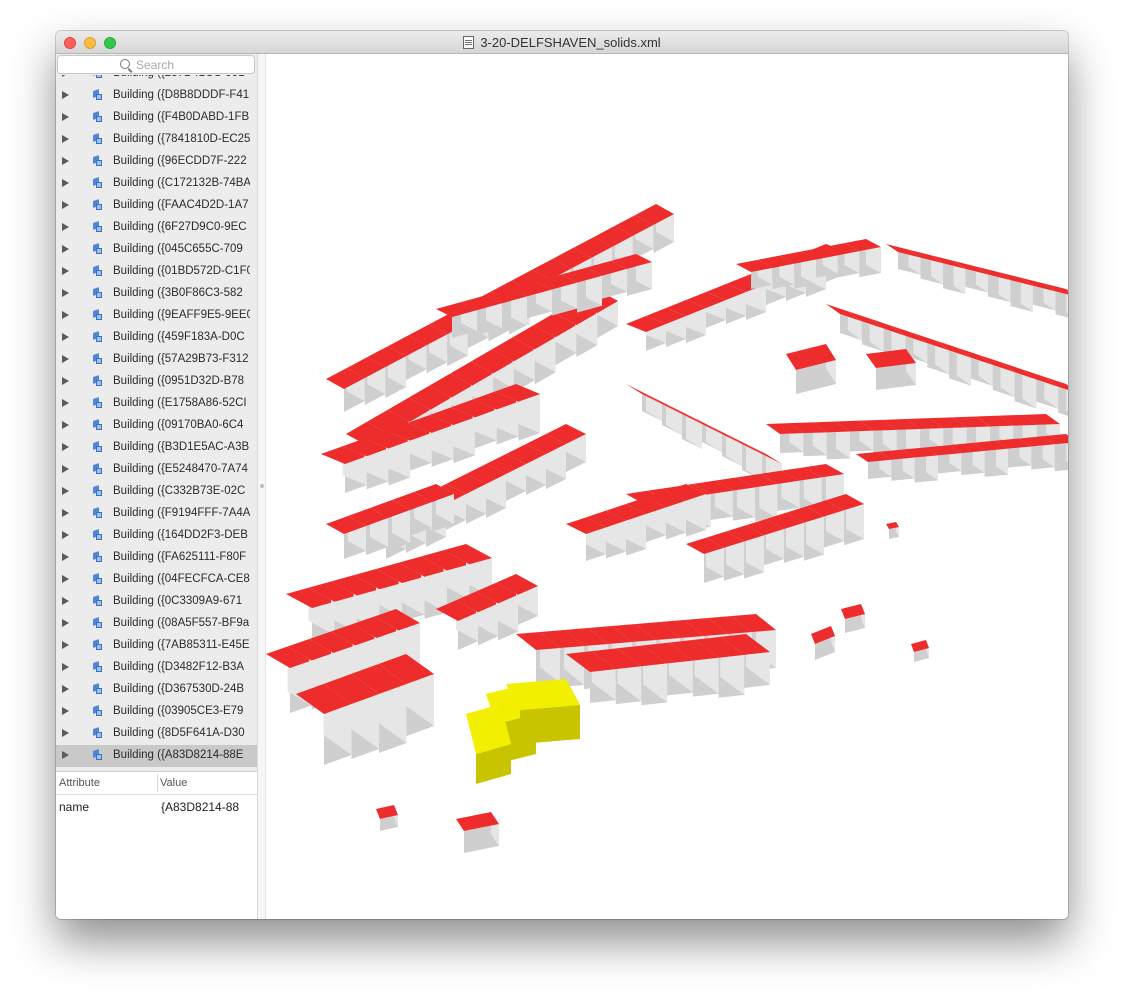  Describe the element at coordinates (156, 602) in the screenshot. I see `tree-item-building: Building ({0C3309A9-671` at that location.